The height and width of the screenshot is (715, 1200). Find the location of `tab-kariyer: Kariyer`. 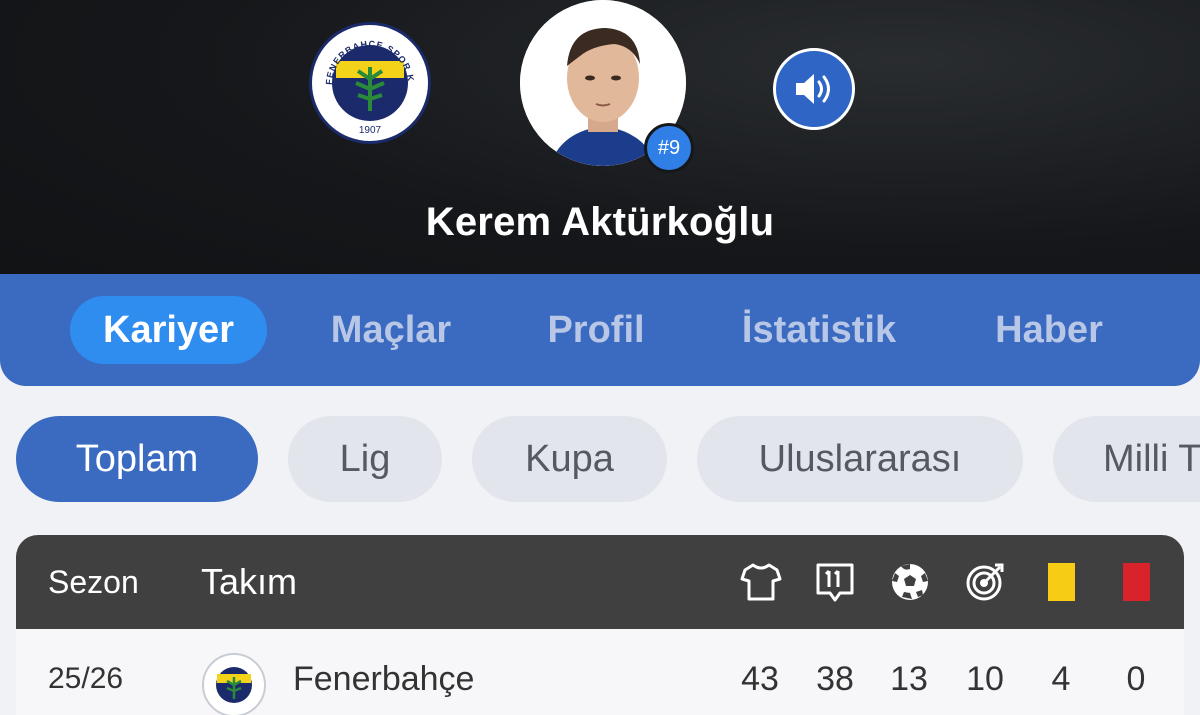

tab-kariyer: Kariyer is located at coordinates (168, 330).